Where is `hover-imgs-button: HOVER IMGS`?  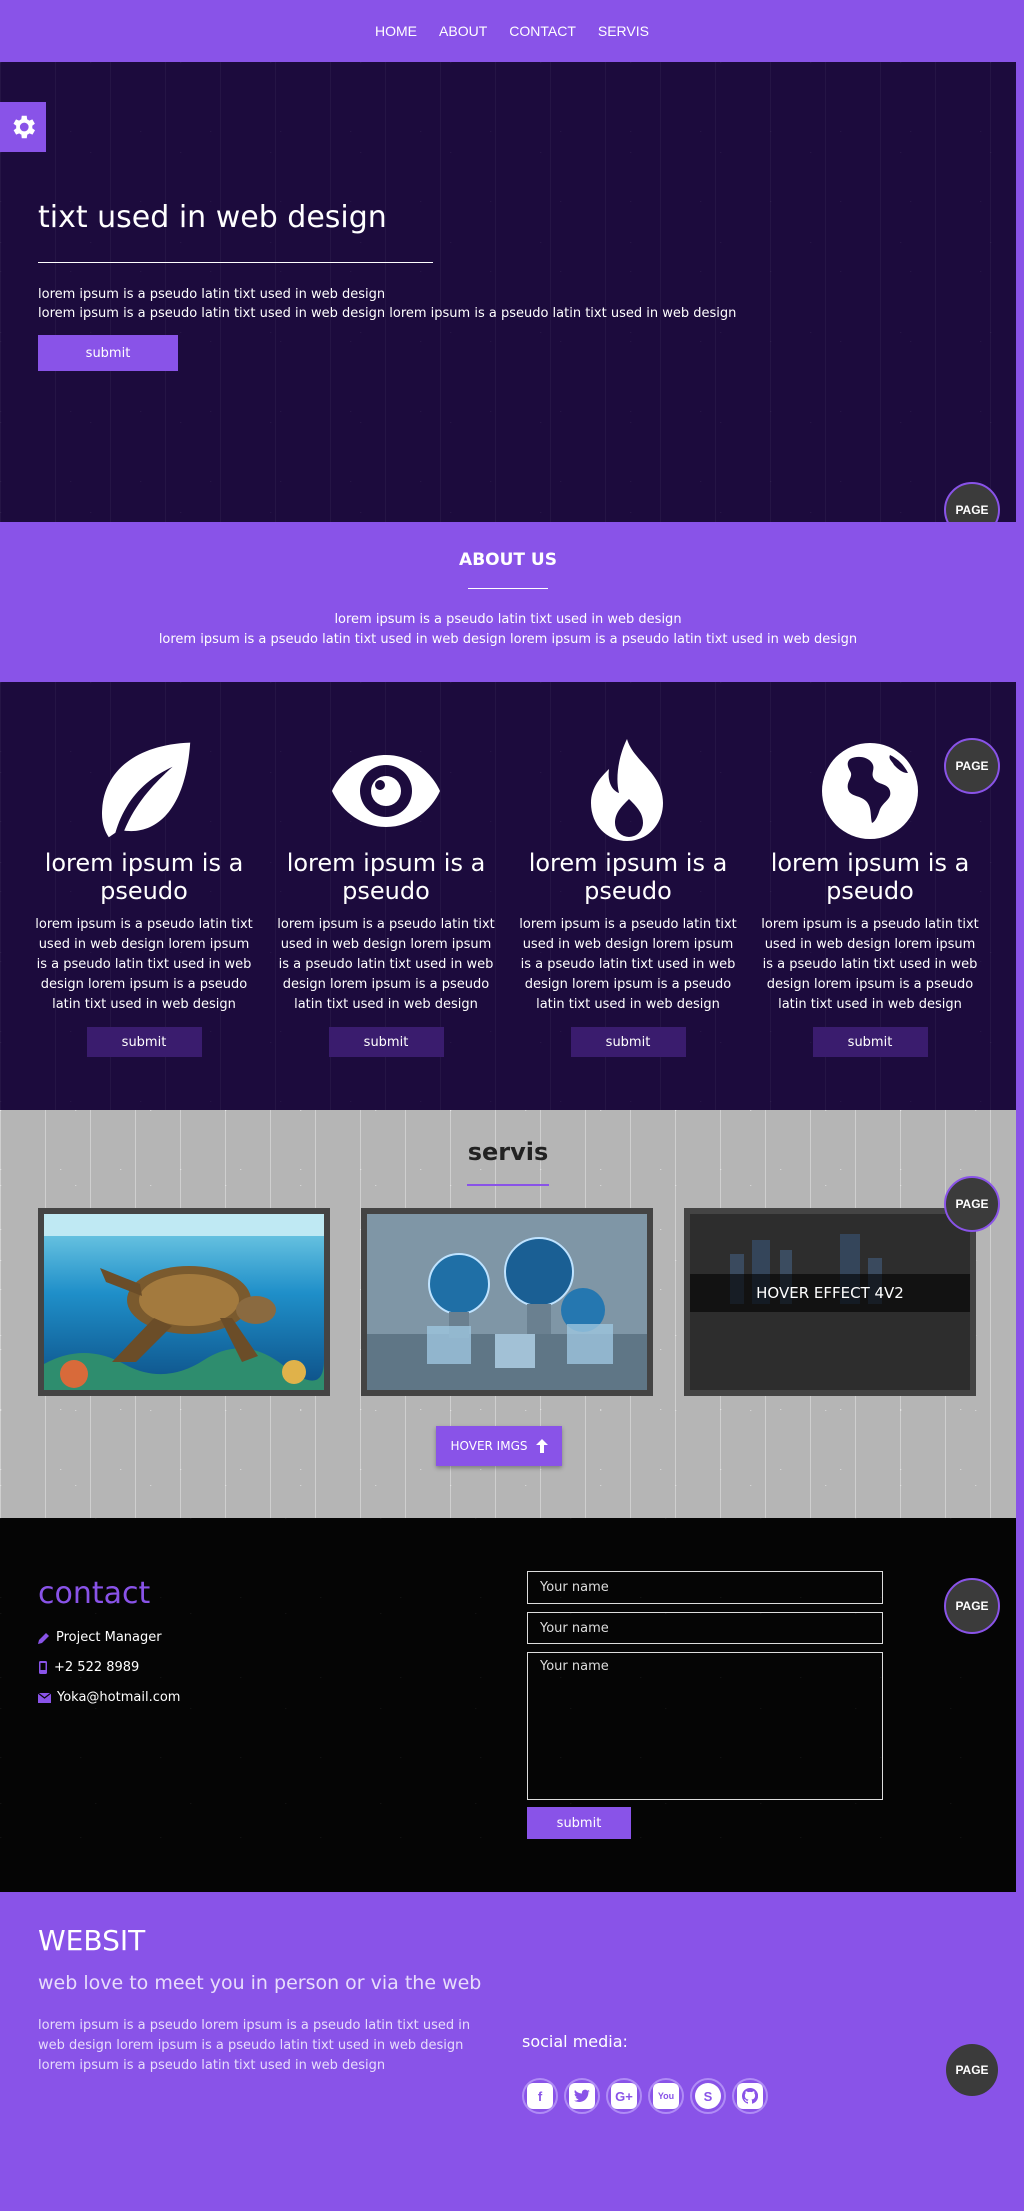 hover-imgs-button: HOVER IMGS is located at coordinates (499, 1446).